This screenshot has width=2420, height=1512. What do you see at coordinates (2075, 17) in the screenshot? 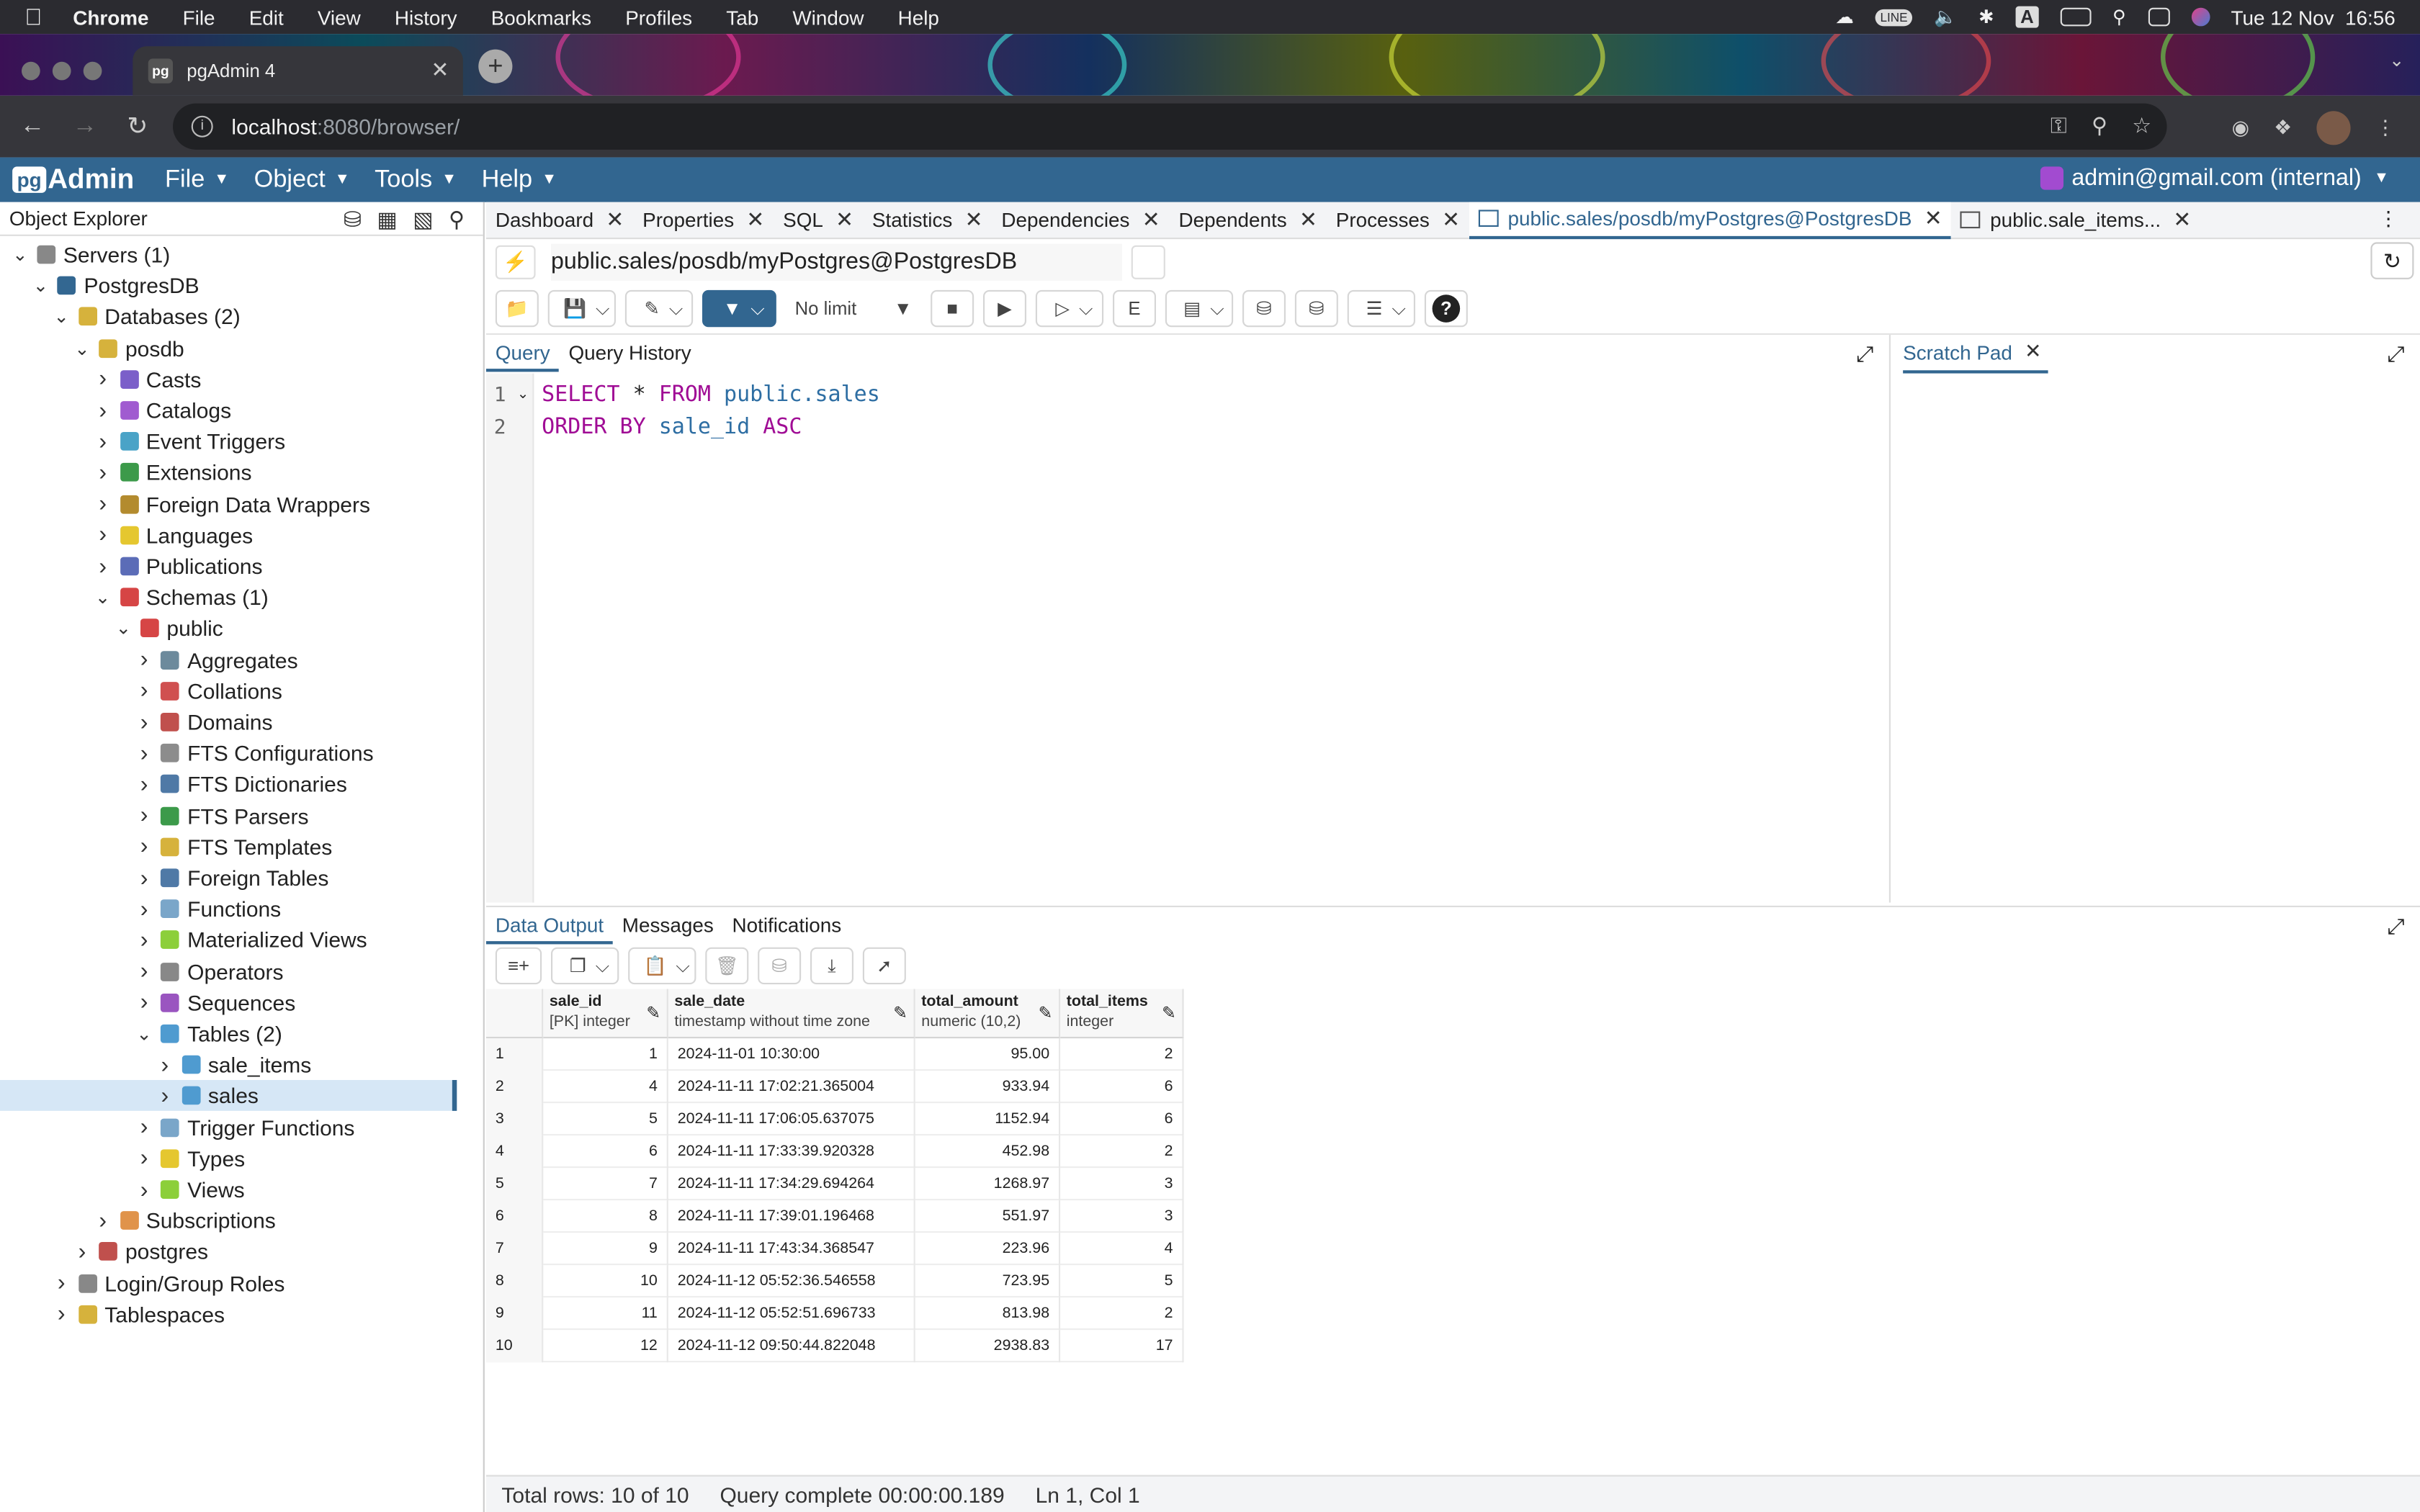
I see `battery-icon` at bounding box center [2075, 17].